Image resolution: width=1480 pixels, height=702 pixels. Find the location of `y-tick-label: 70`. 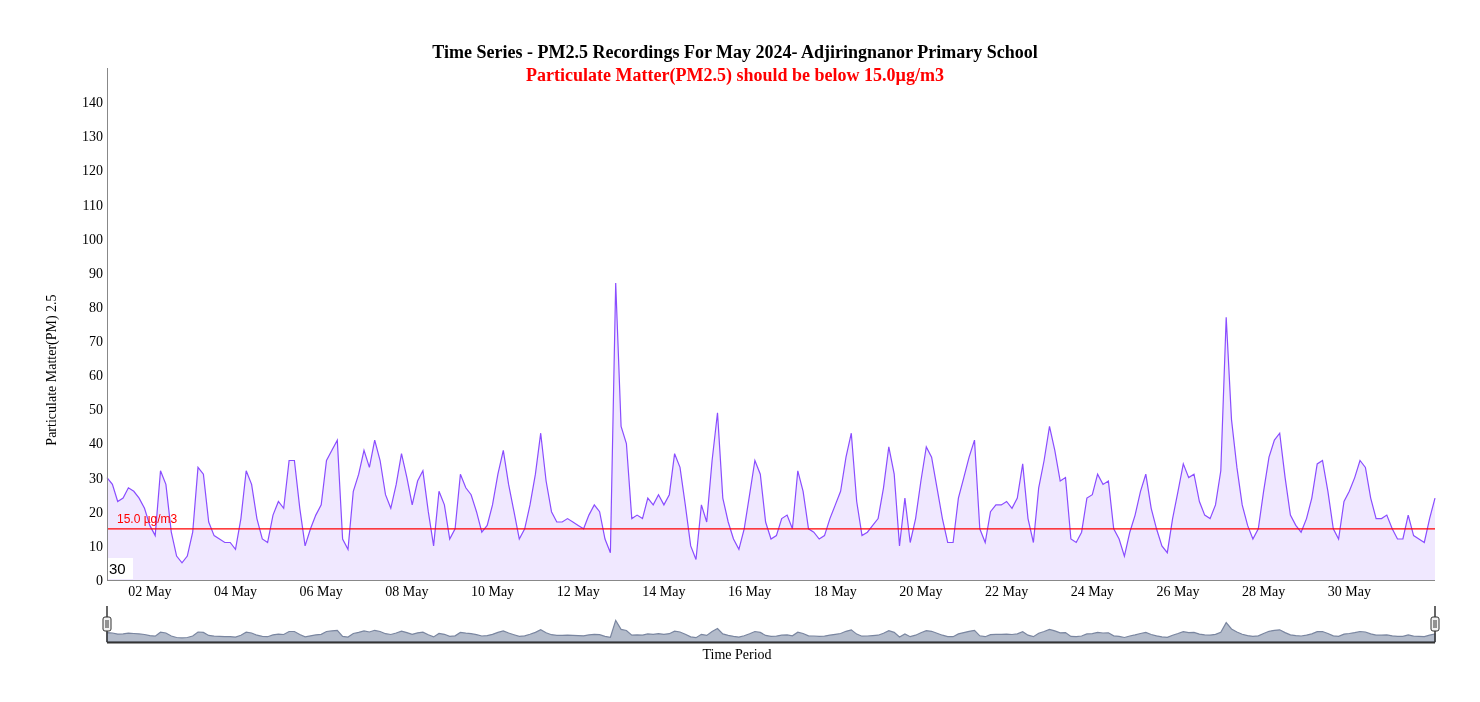

y-tick-label: 70 is located at coordinates (96, 342).